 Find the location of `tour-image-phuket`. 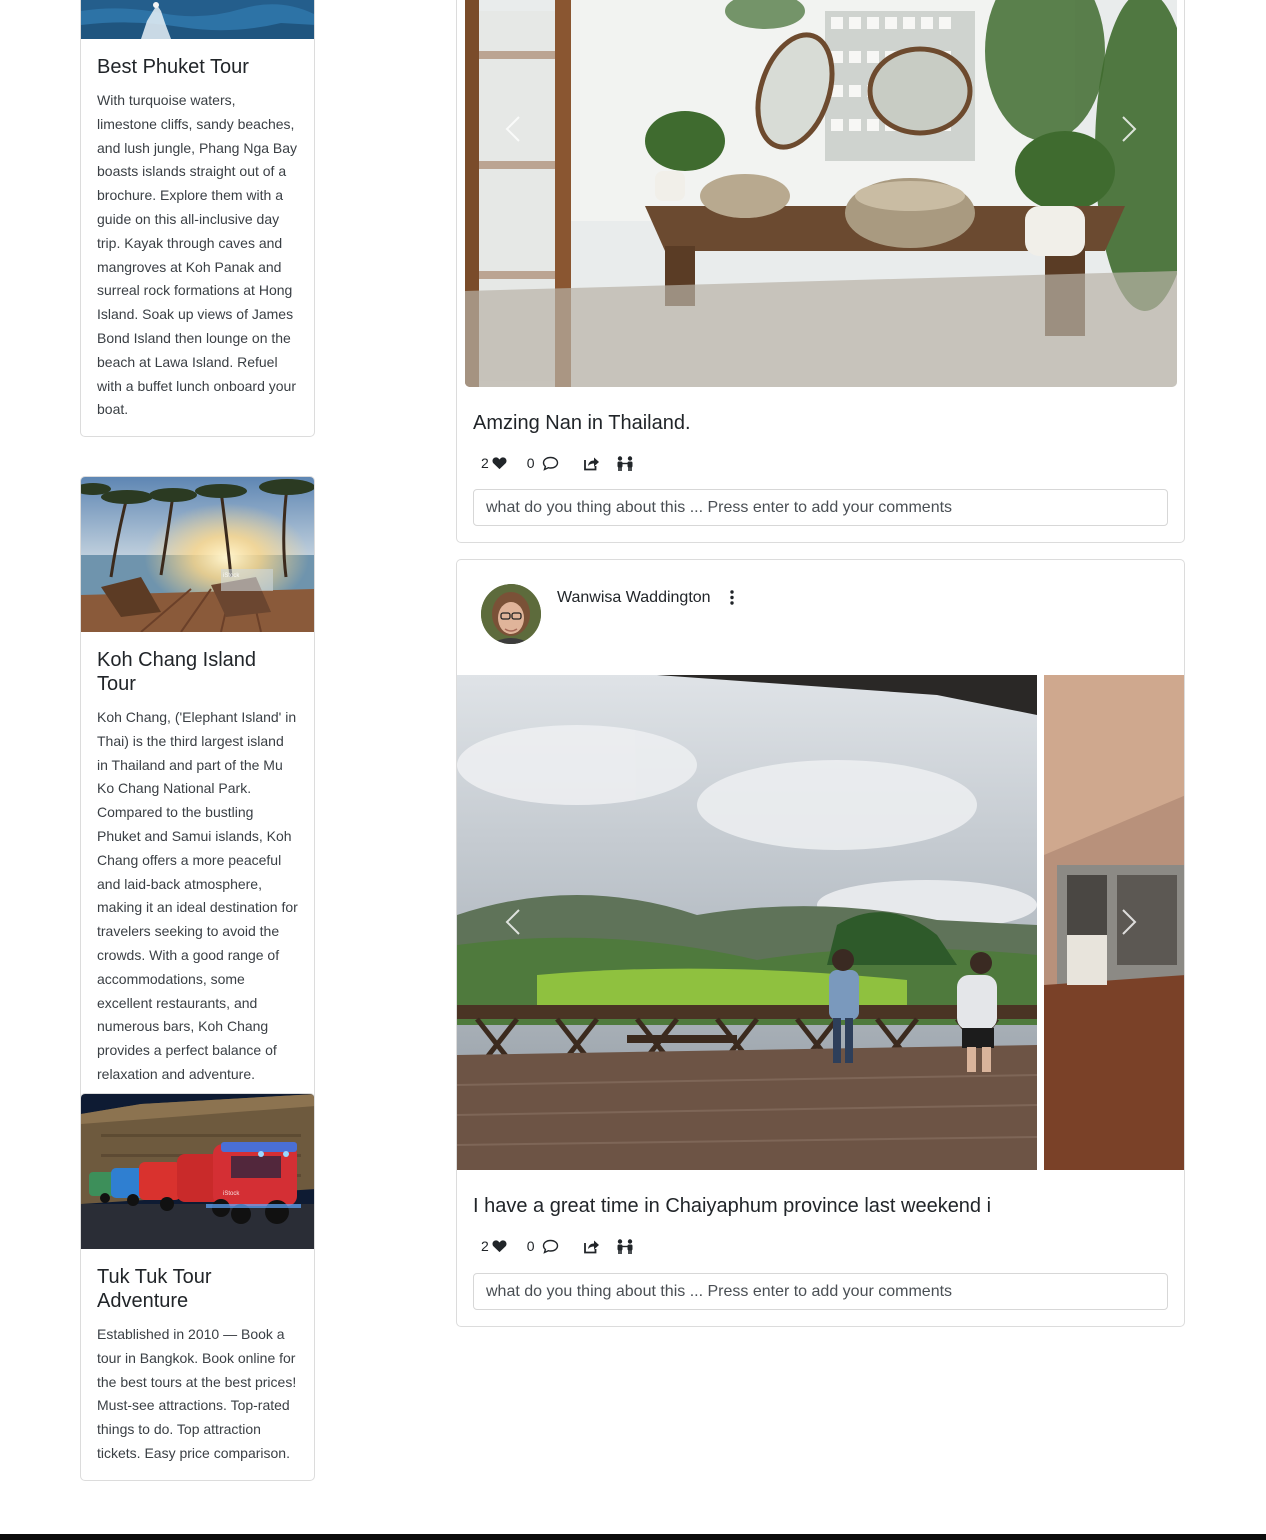

tour-image-phuket is located at coordinates (197, 19).